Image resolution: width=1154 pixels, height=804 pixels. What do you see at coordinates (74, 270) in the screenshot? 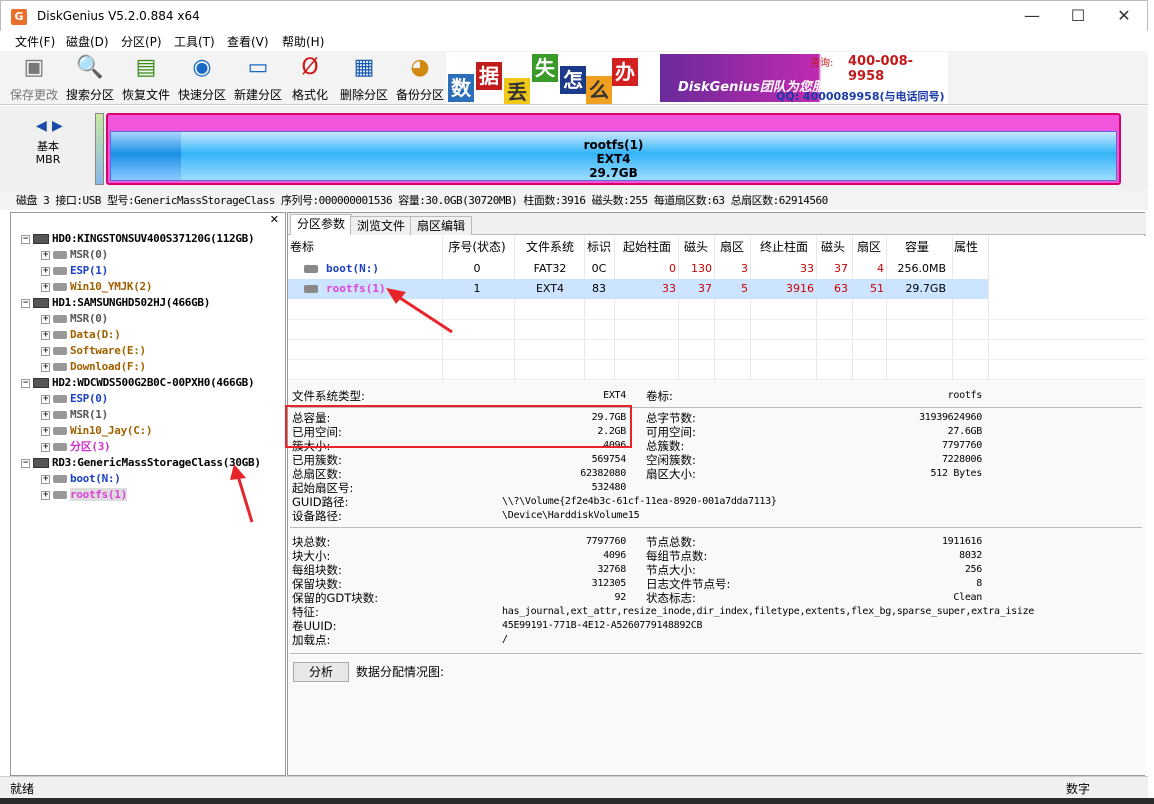
I see `tree-partition-node: + ESP(1)` at bounding box center [74, 270].